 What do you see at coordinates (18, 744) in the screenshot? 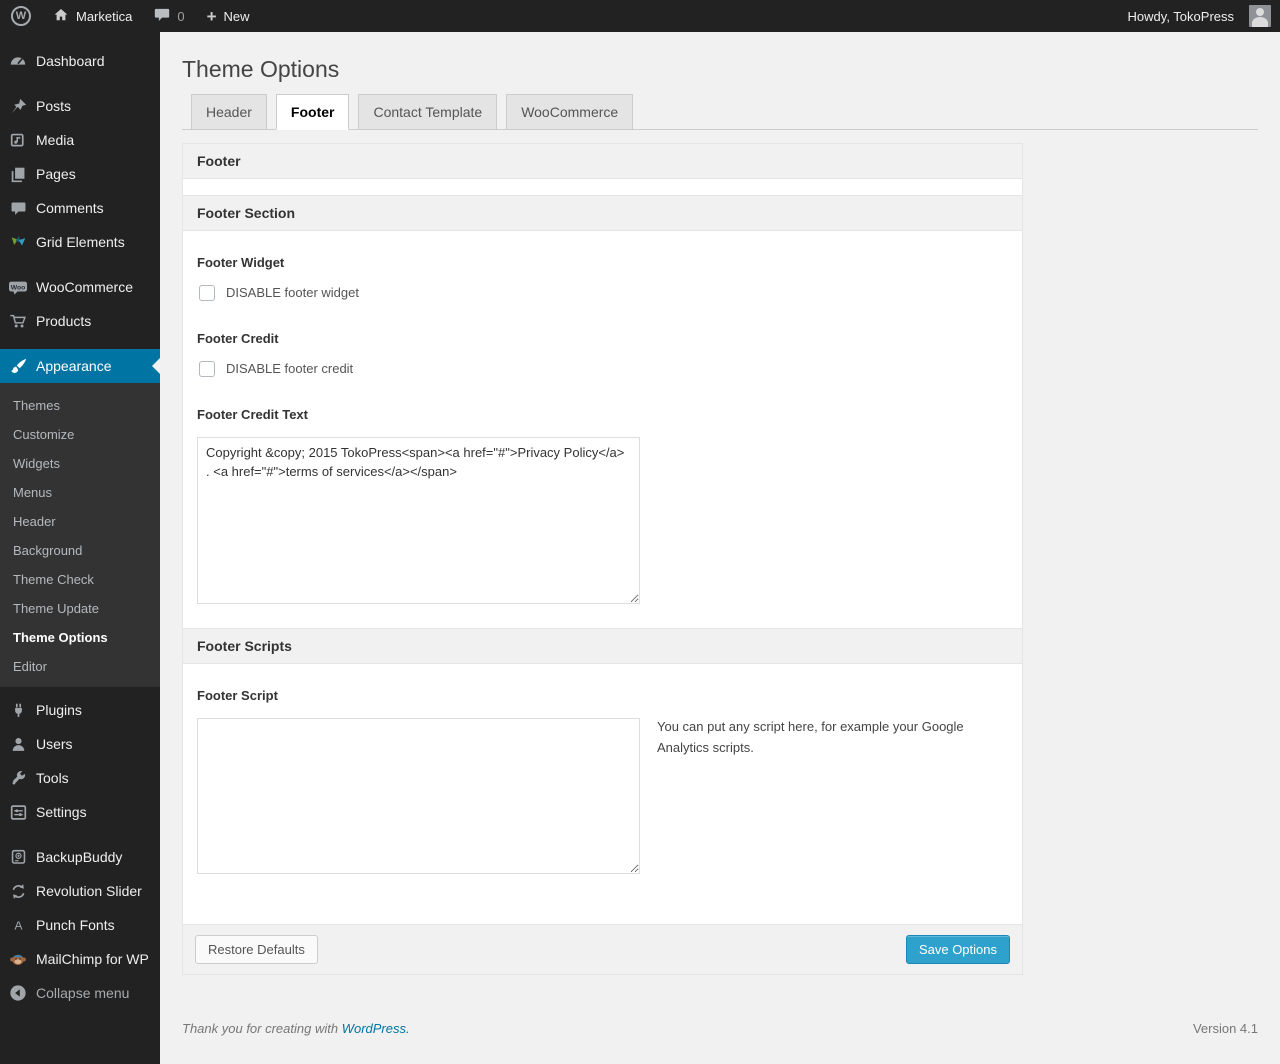
I see `user-icon` at bounding box center [18, 744].